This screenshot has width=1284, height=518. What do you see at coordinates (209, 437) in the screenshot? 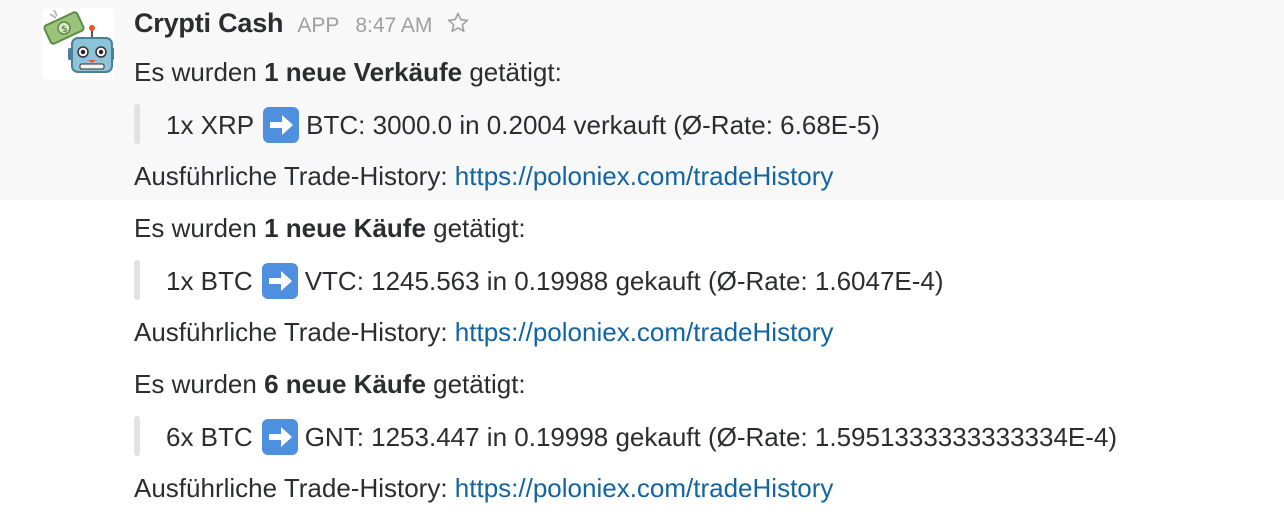
I see `trade-source: 6x BTC` at bounding box center [209, 437].